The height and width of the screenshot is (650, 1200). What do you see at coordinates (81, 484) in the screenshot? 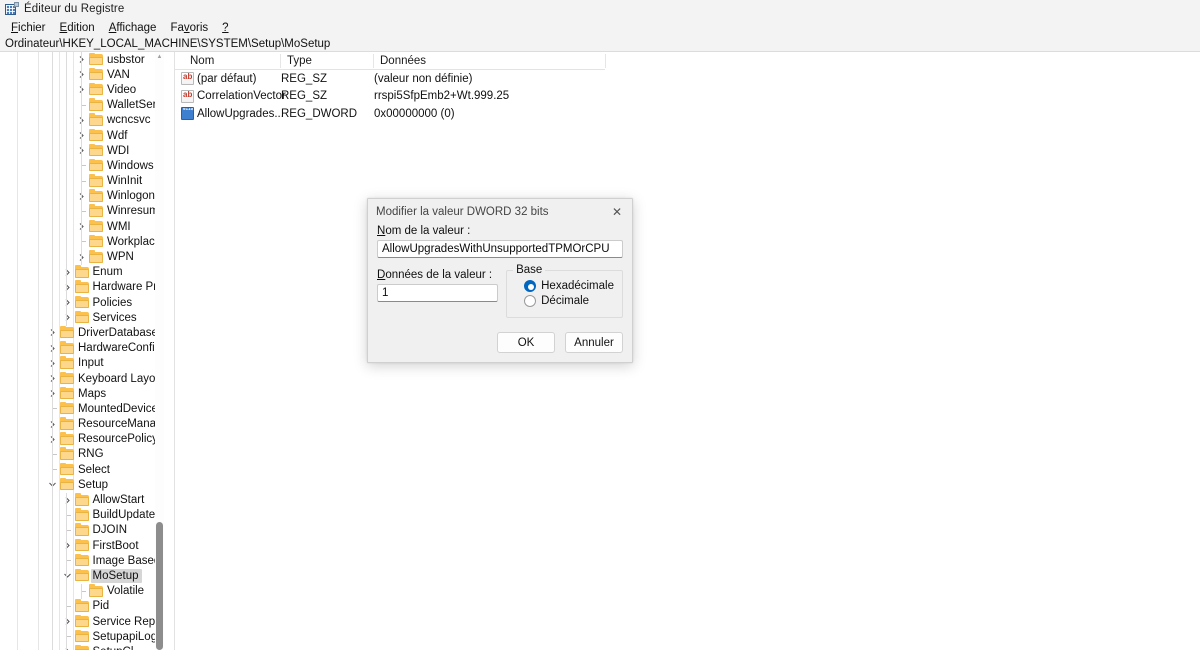
I see `tree-node-setup: Setup` at bounding box center [81, 484].